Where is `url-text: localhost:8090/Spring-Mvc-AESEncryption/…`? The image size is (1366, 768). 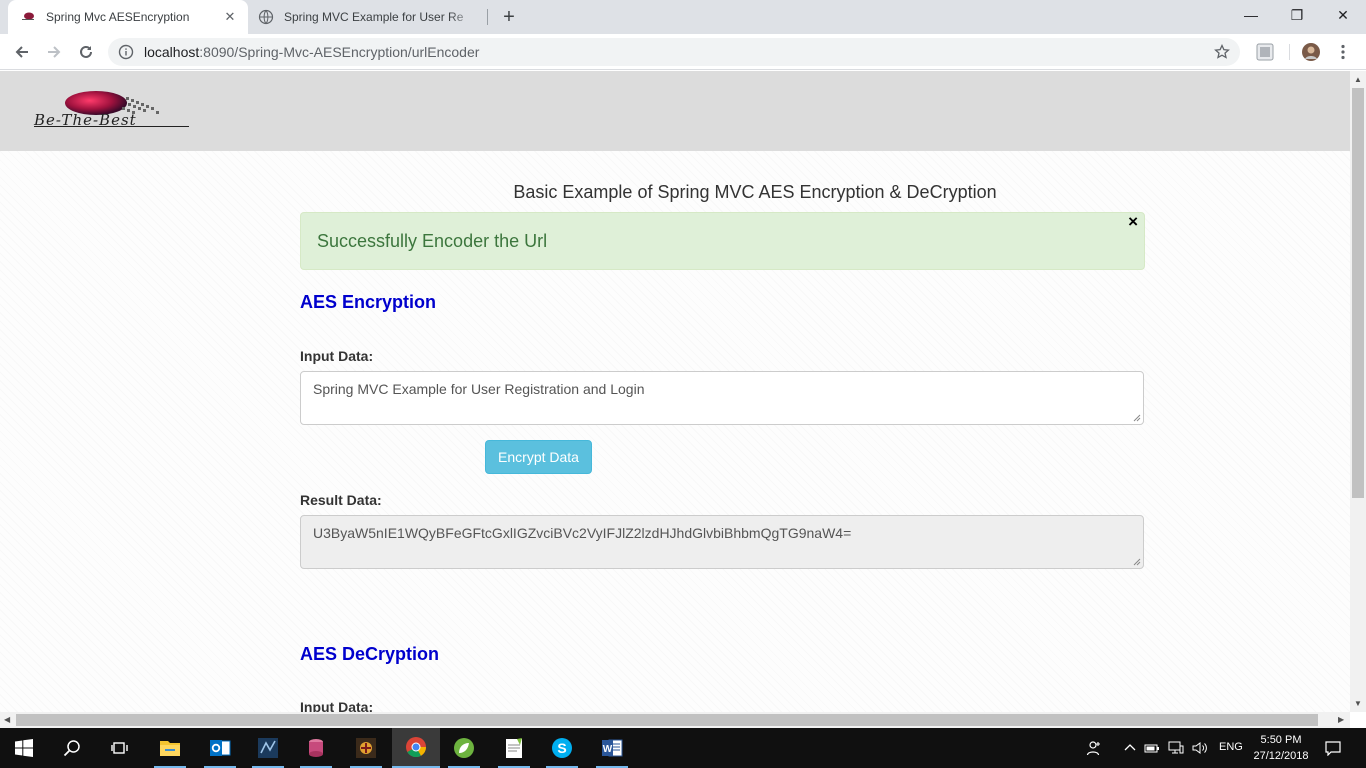 url-text: localhost:8090/Spring-Mvc-AESEncryption/… is located at coordinates (311, 52).